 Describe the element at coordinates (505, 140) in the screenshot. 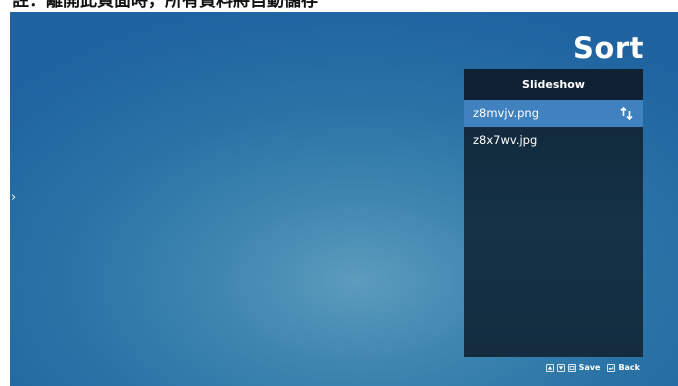

I see `file-name: z8x7wv.jpg` at that location.